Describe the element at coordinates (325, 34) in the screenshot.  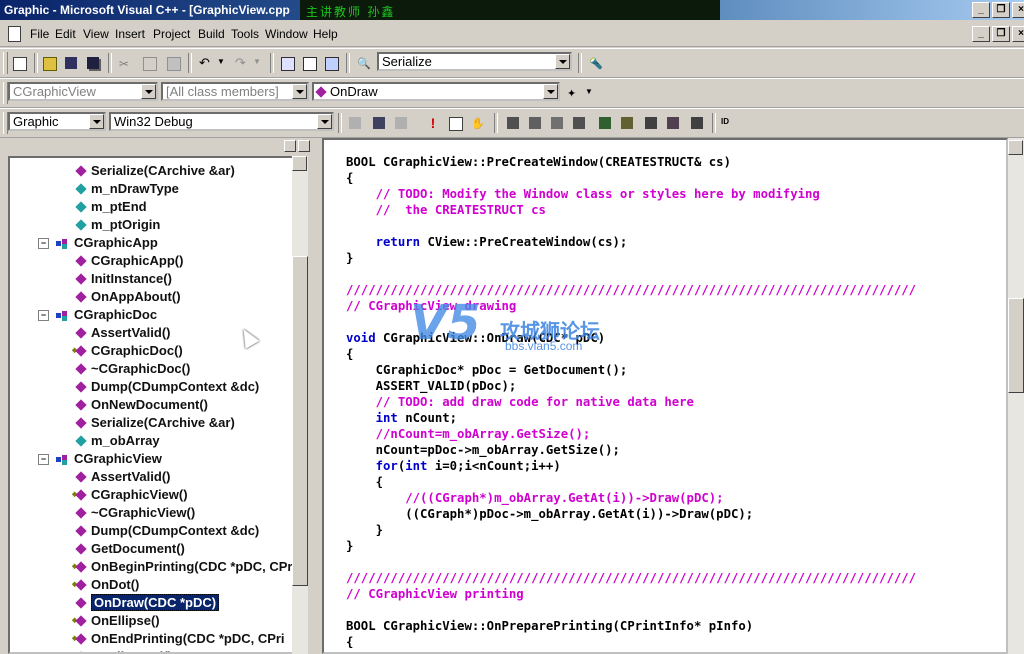
I see `menu-help: Help` at that location.